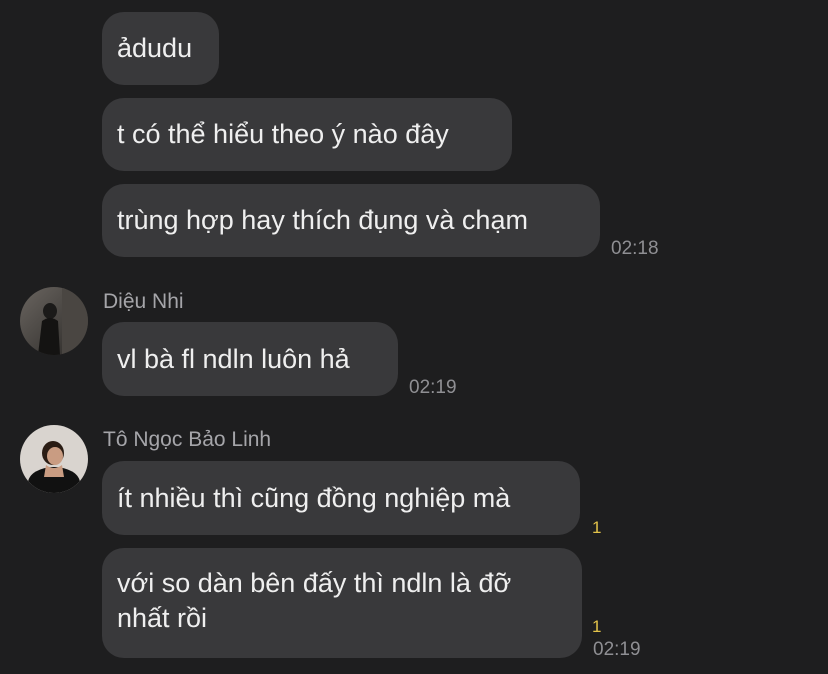 The width and height of the screenshot is (828, 674). What do you see at coordinates (143, 301) in the screenshot?
I see `sender-name: Diệu Nhi` at bounding box center [143, 301].